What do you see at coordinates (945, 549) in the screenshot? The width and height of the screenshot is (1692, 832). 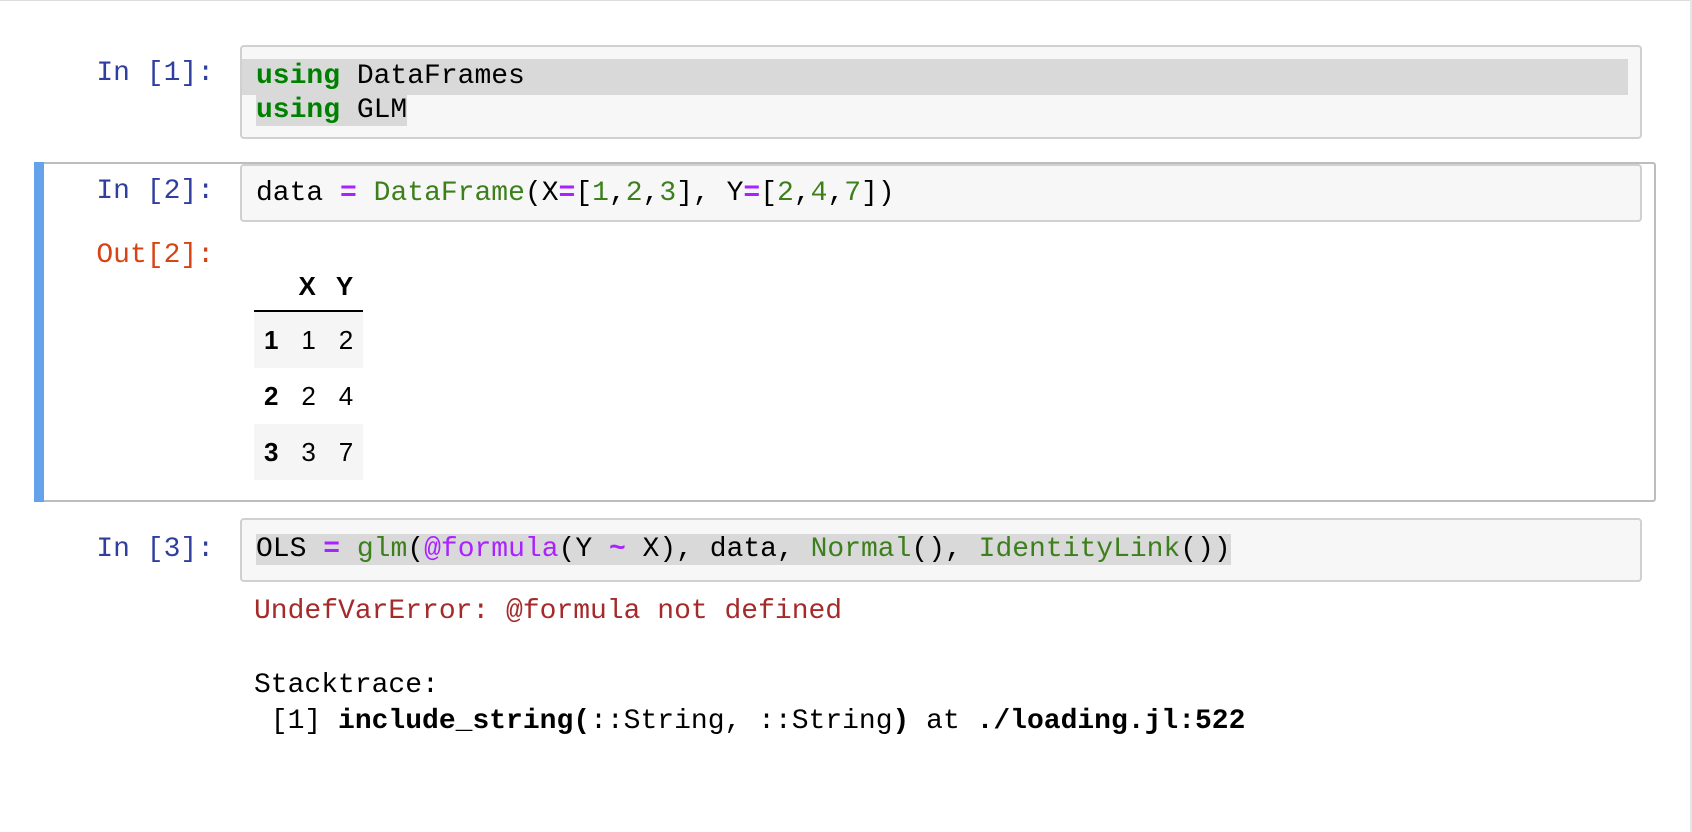 I see `code-token: (),` at bounding box center [945, 549].